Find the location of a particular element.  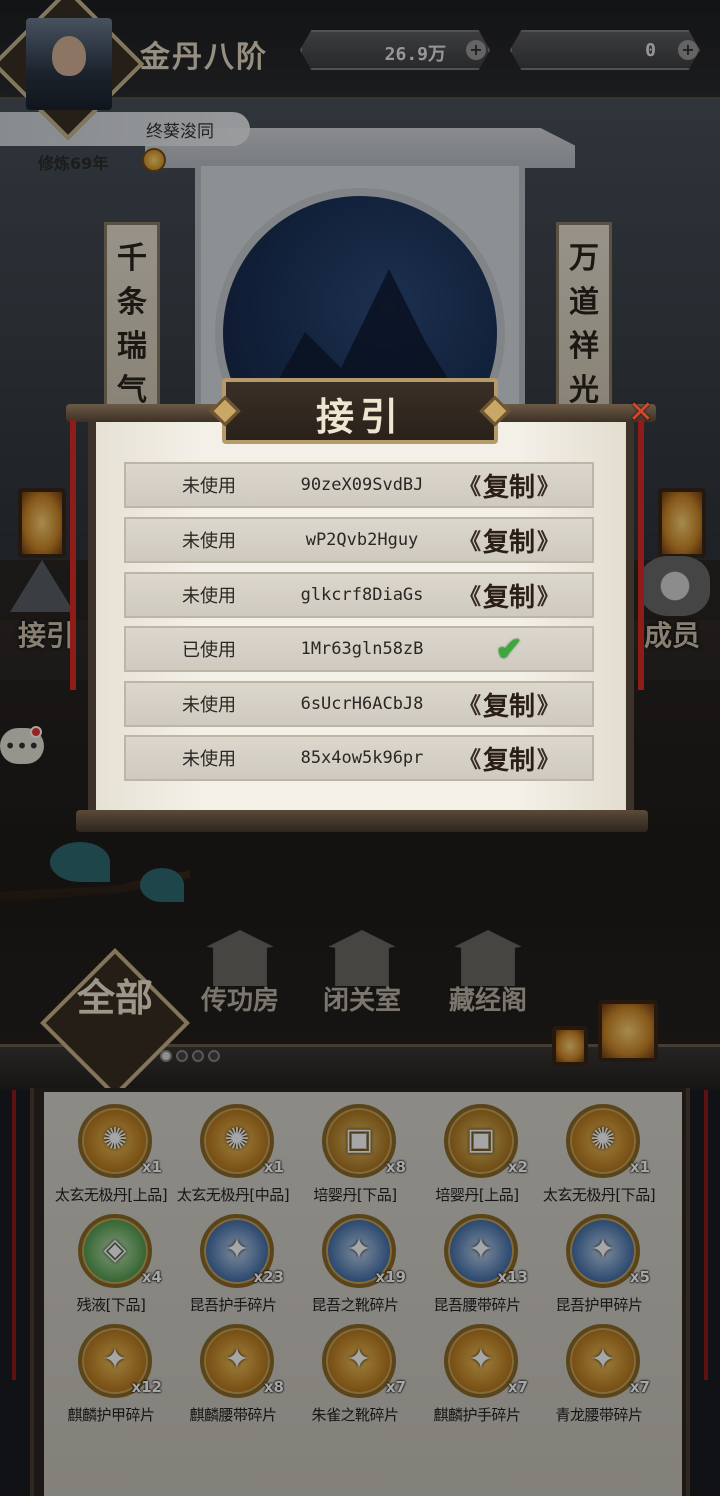

modal-title: 接引 is located at coordinates (359, 416).